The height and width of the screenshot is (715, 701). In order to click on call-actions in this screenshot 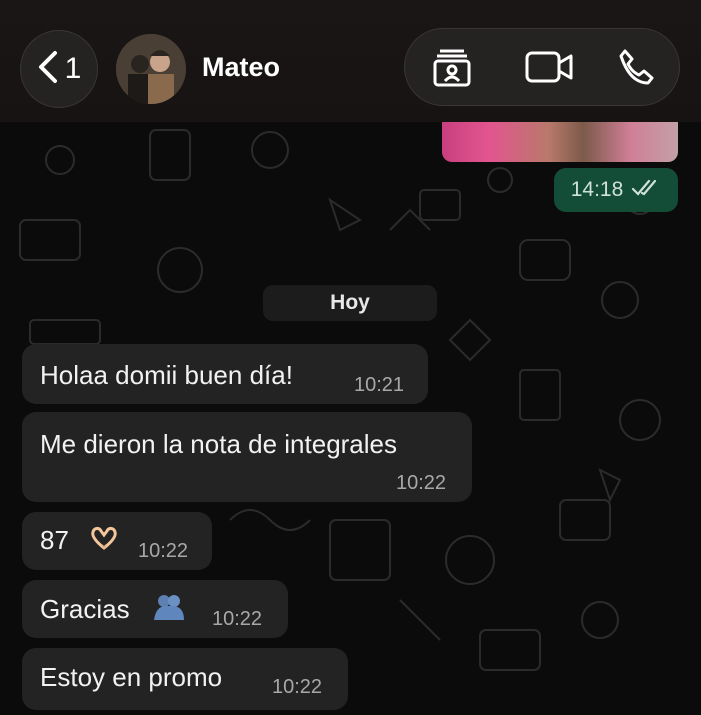, I will do `click(542, 67)`.